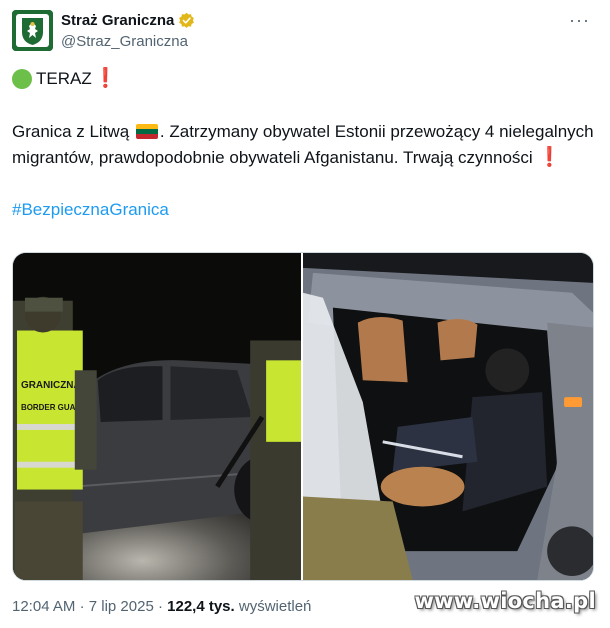 The height and width of the screenshot is (628, 610). I want to click on teraz-line: TERAZ ❗, so click(307, 79).